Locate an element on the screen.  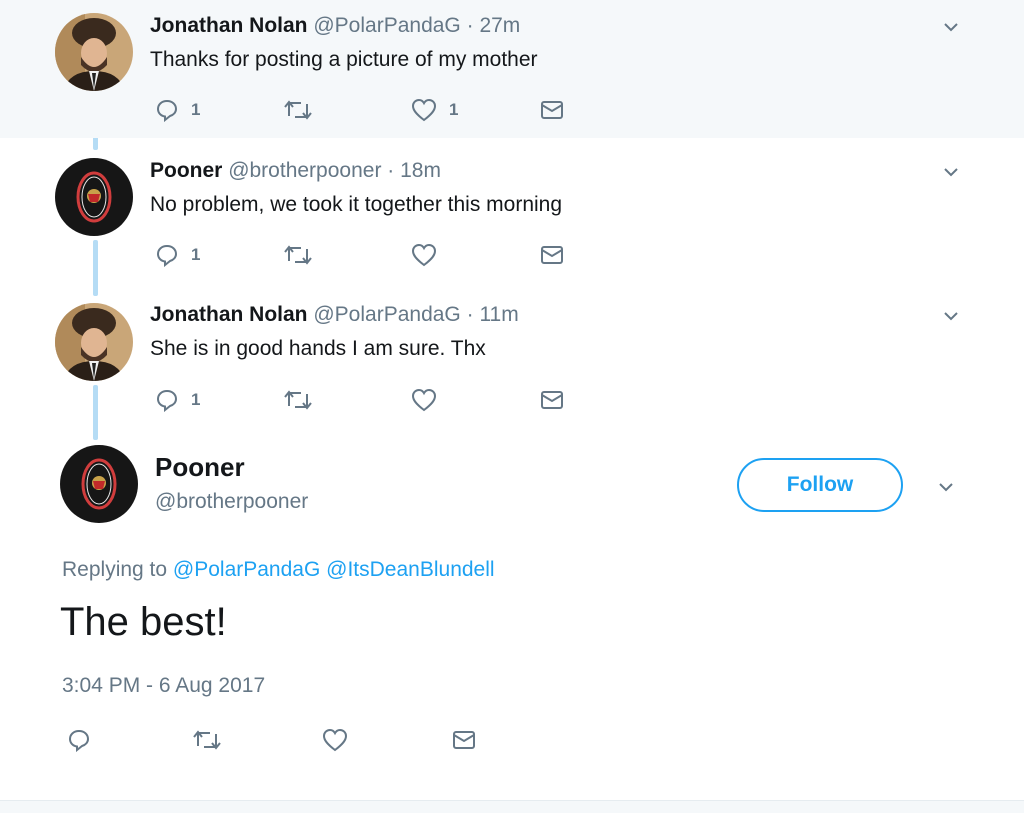
tweet-header: Jonathan Nolan @PolarPandaG · 11m is located at coordinates (334, 315).